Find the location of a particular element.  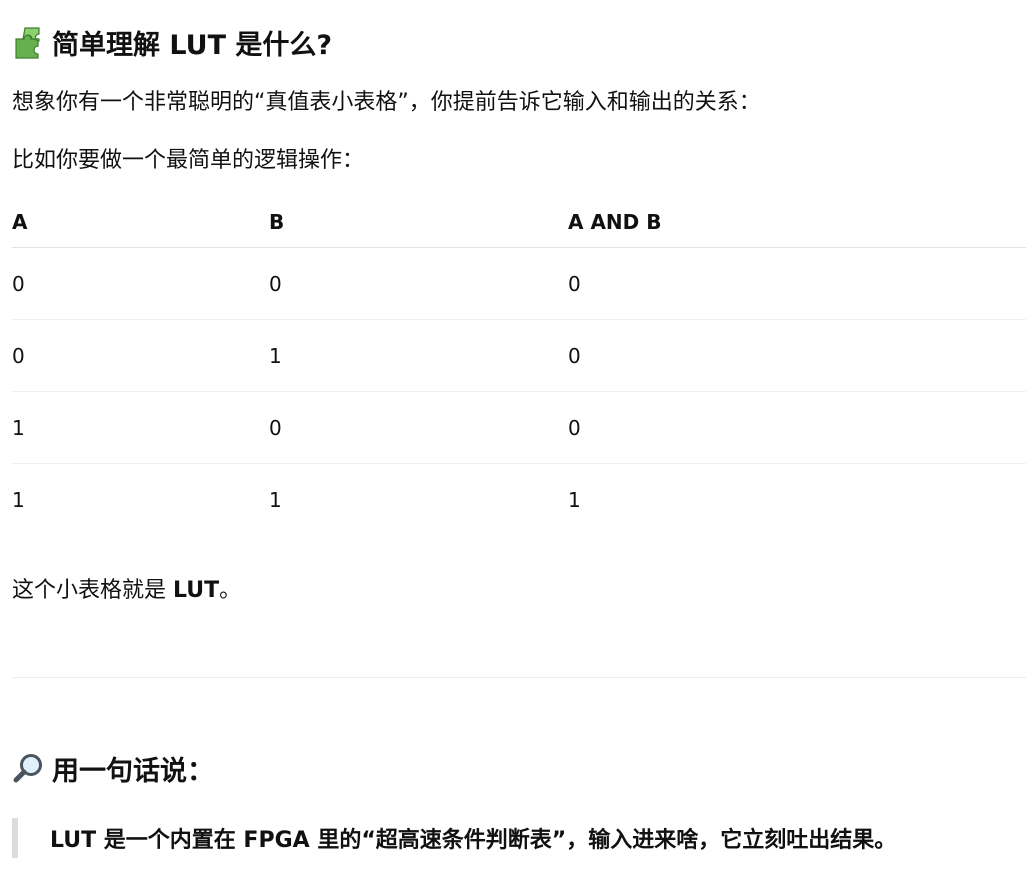

conclusion-bold-lut: LUT is located at coordinates (196, 590).